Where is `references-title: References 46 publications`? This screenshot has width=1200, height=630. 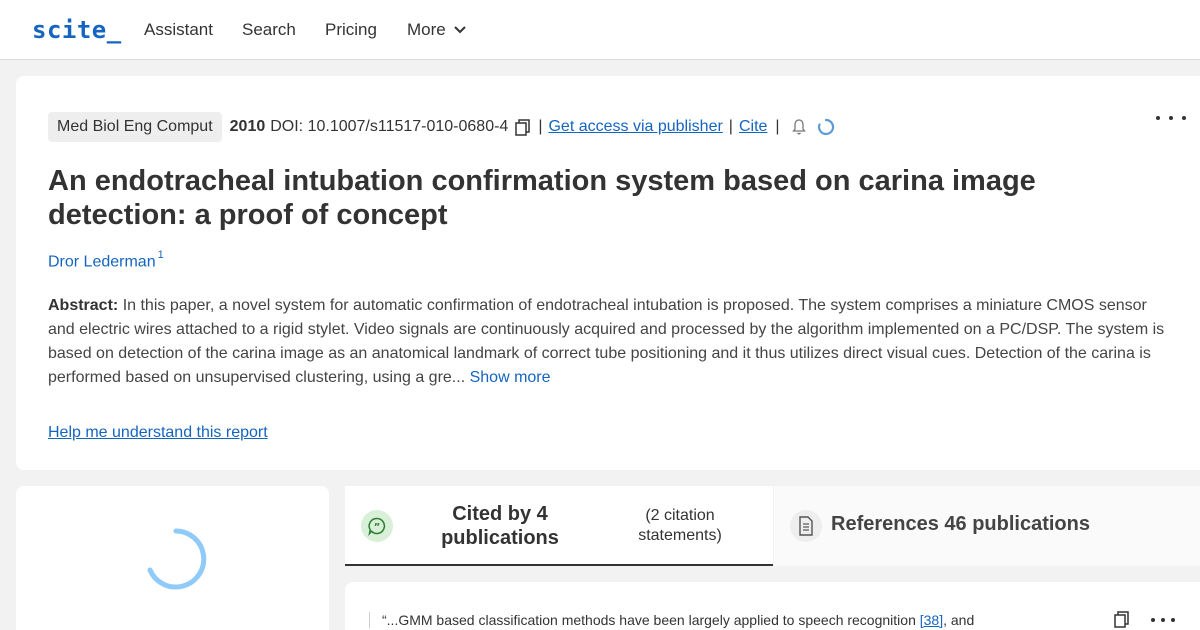
references-title: References 46 publications is located at coordinates (960, 524).